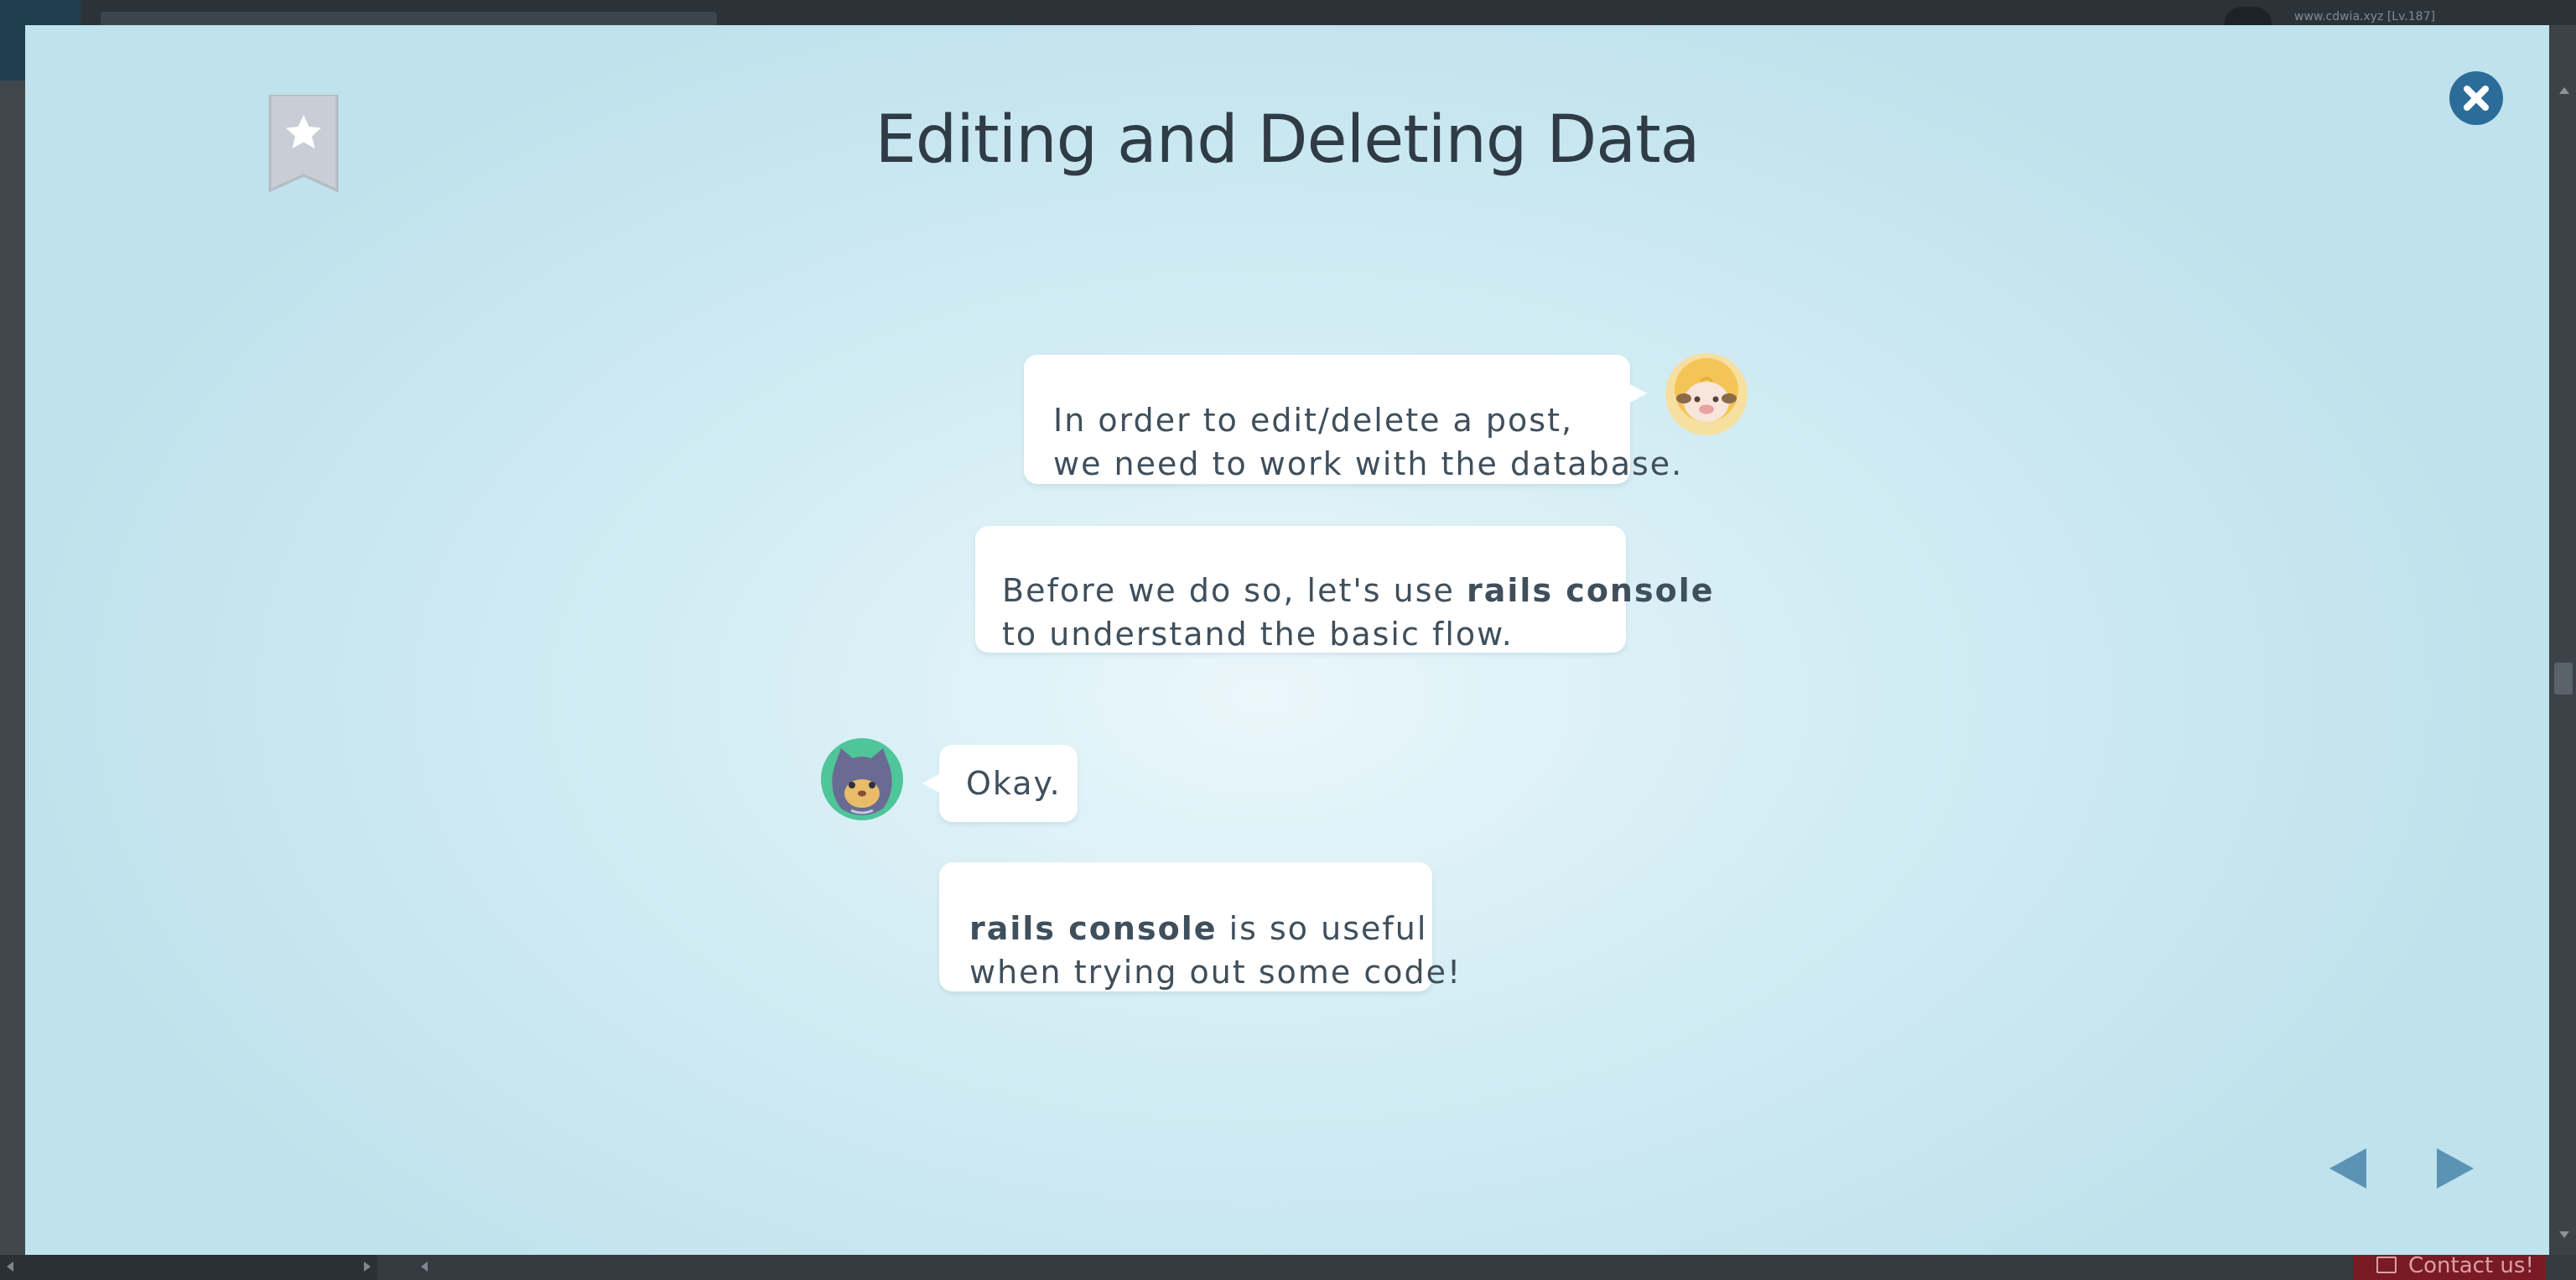 Image resolution: width=2576 pixels, height=1280 pixels. I want to click on background-sidebar, so click(12, 668).